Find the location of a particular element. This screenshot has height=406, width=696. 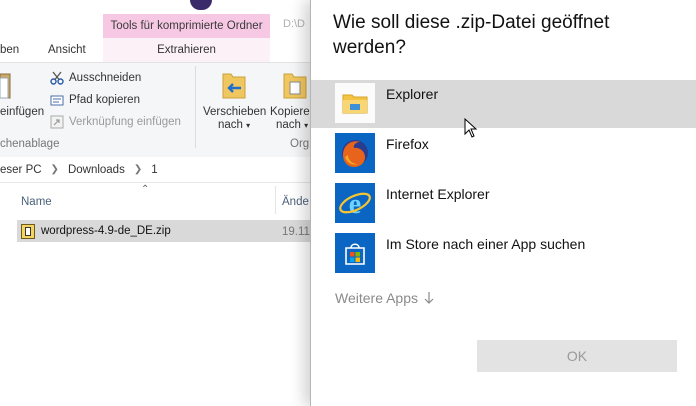

file-date: 19.11 is located at coordinates (296, 232).